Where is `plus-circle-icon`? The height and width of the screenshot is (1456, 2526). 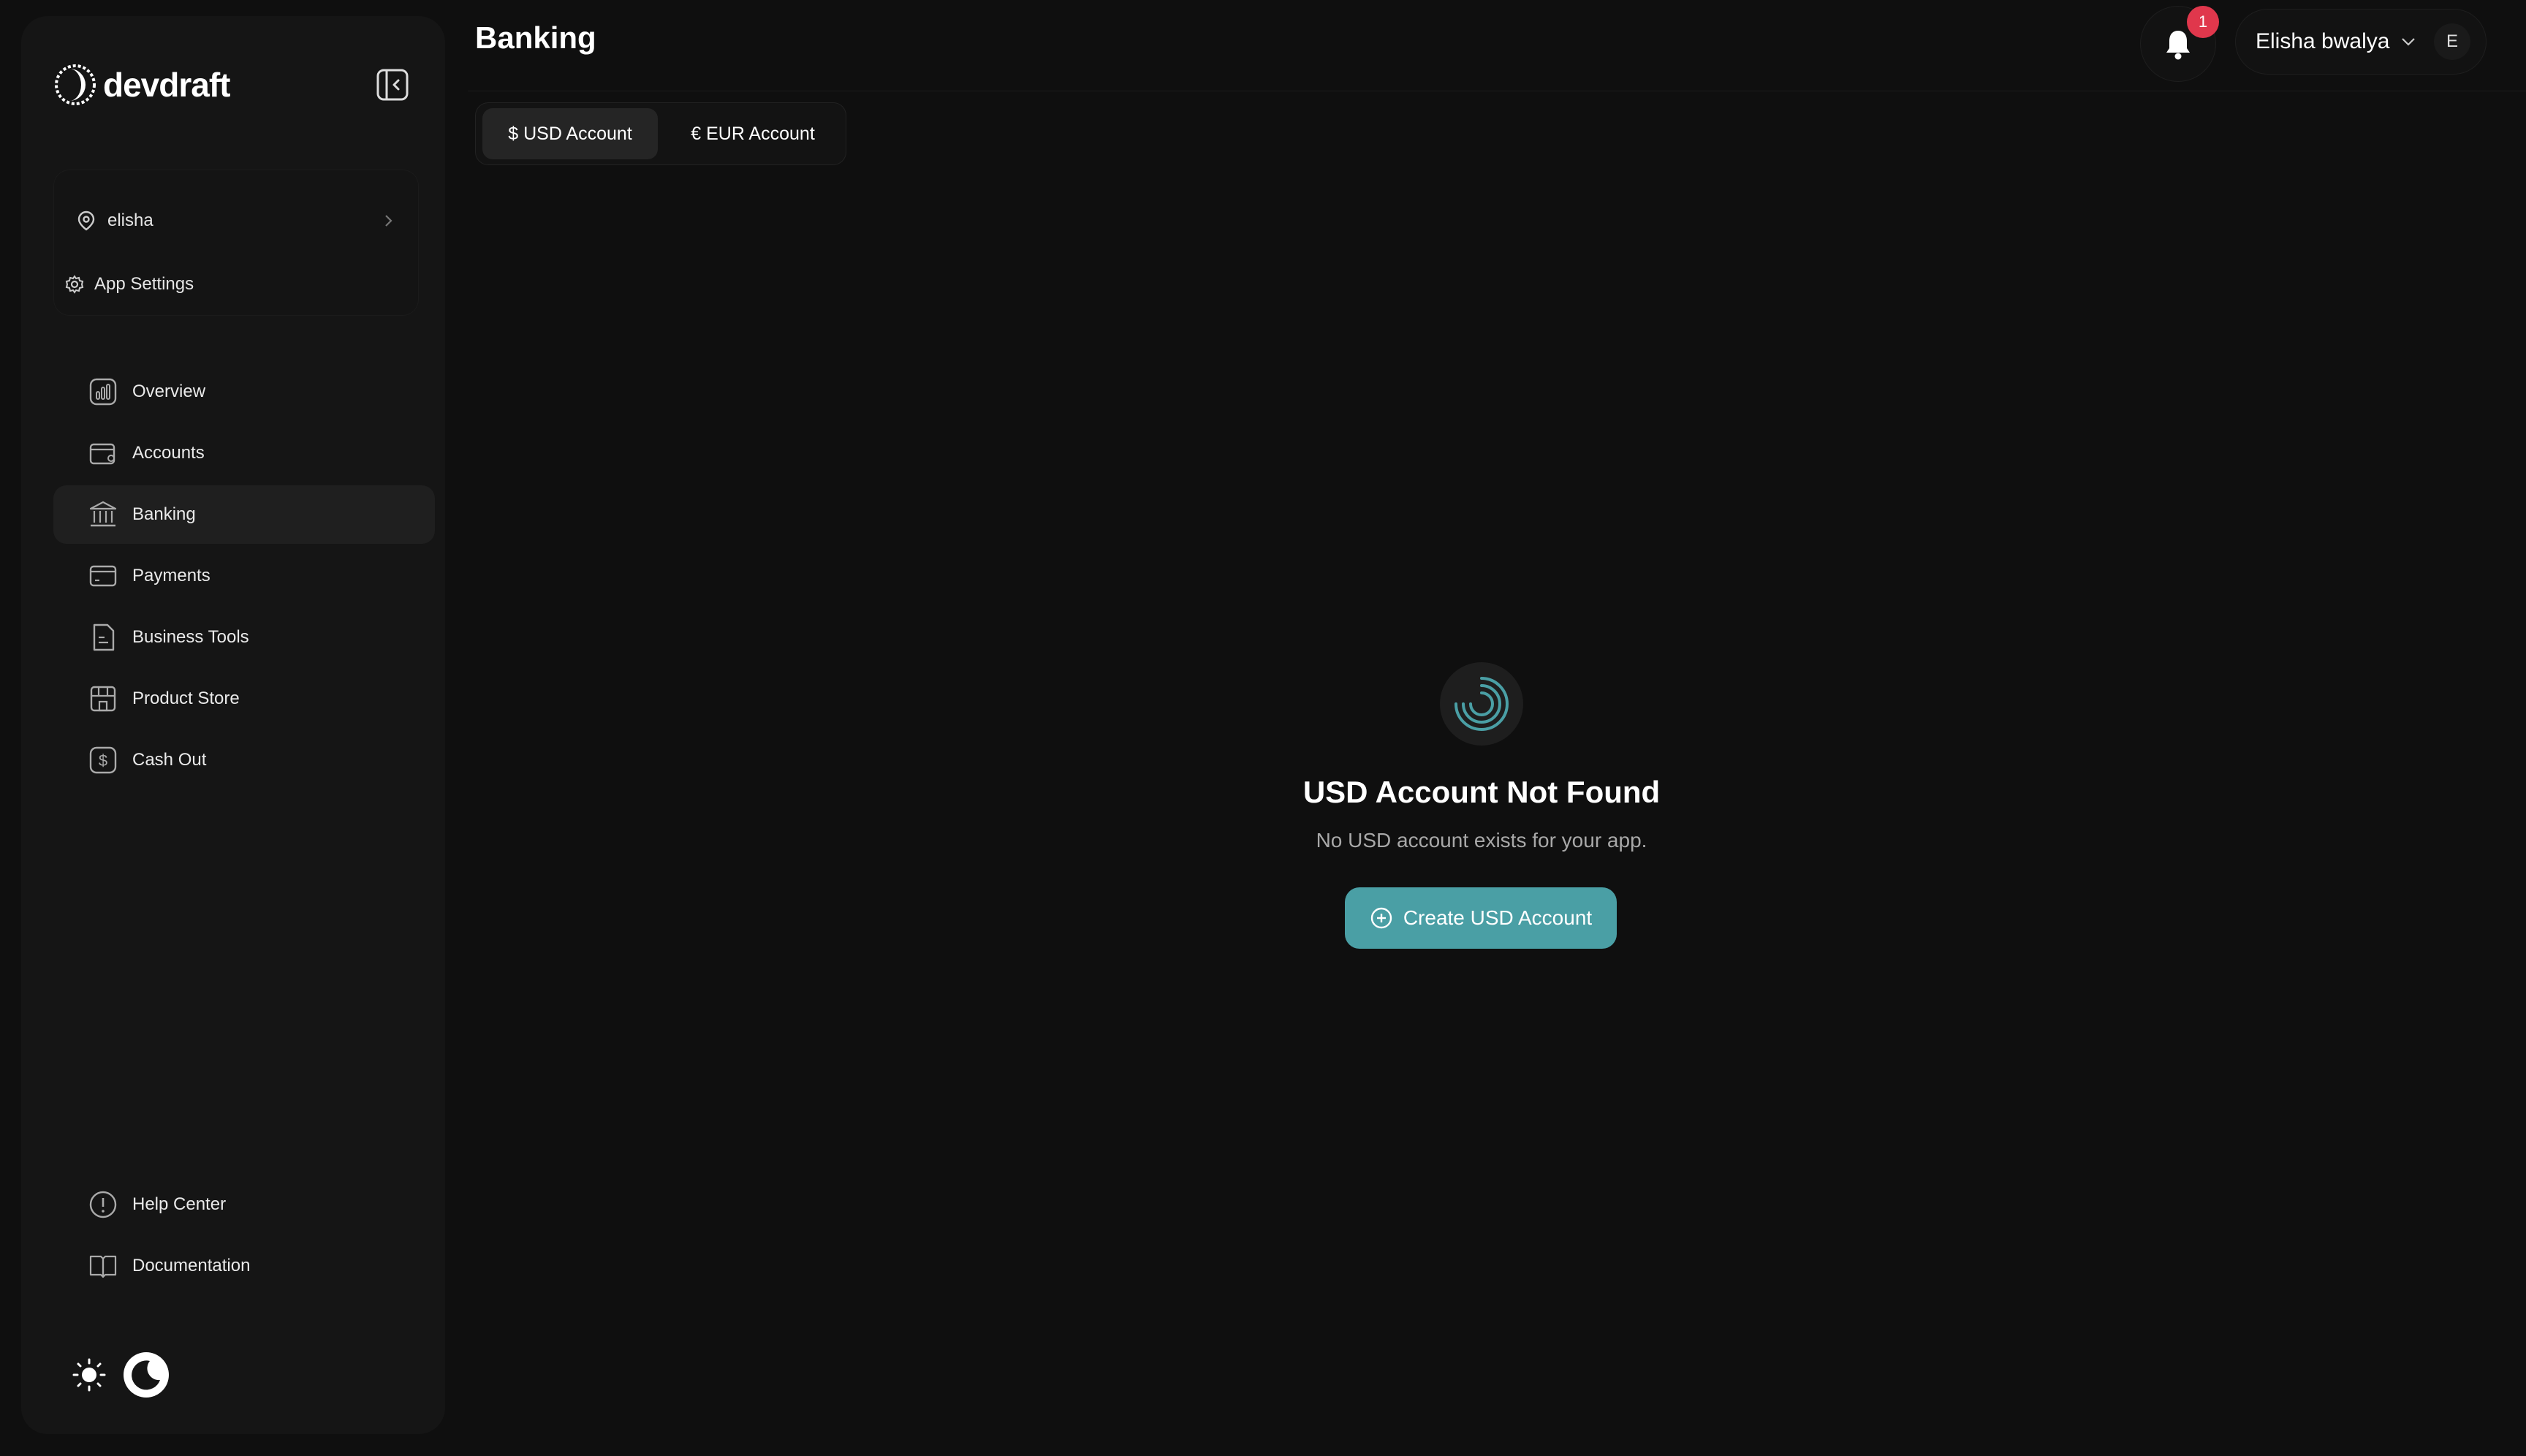 plus-circle-icon is located at coordinates (1381, 918).